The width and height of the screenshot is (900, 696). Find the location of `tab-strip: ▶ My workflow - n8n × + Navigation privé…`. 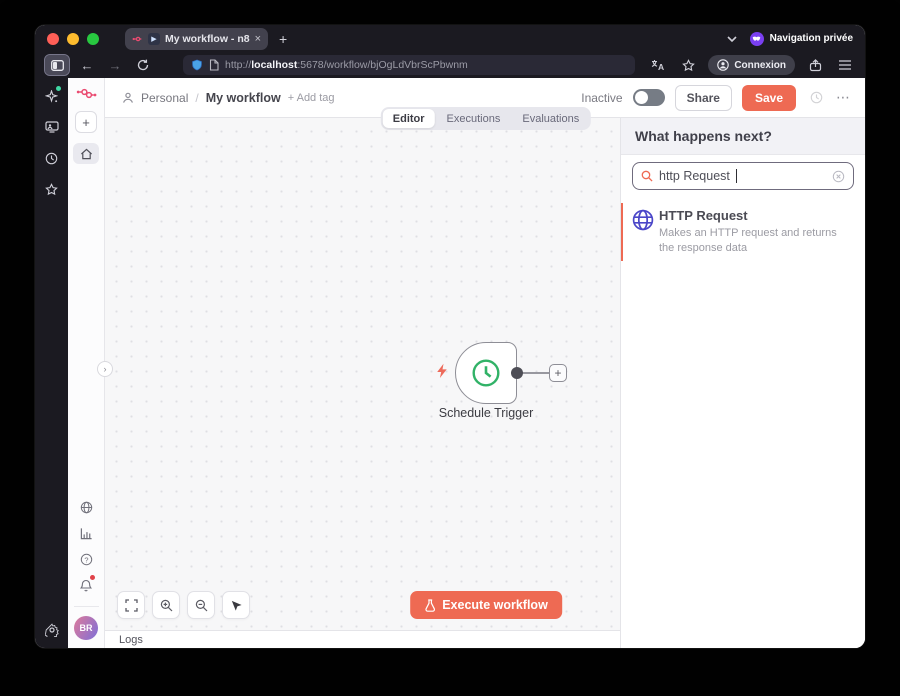

tab-strip: ▶ My workflow - n8n × + Navigation privé… is located at coordinates (450, 38).